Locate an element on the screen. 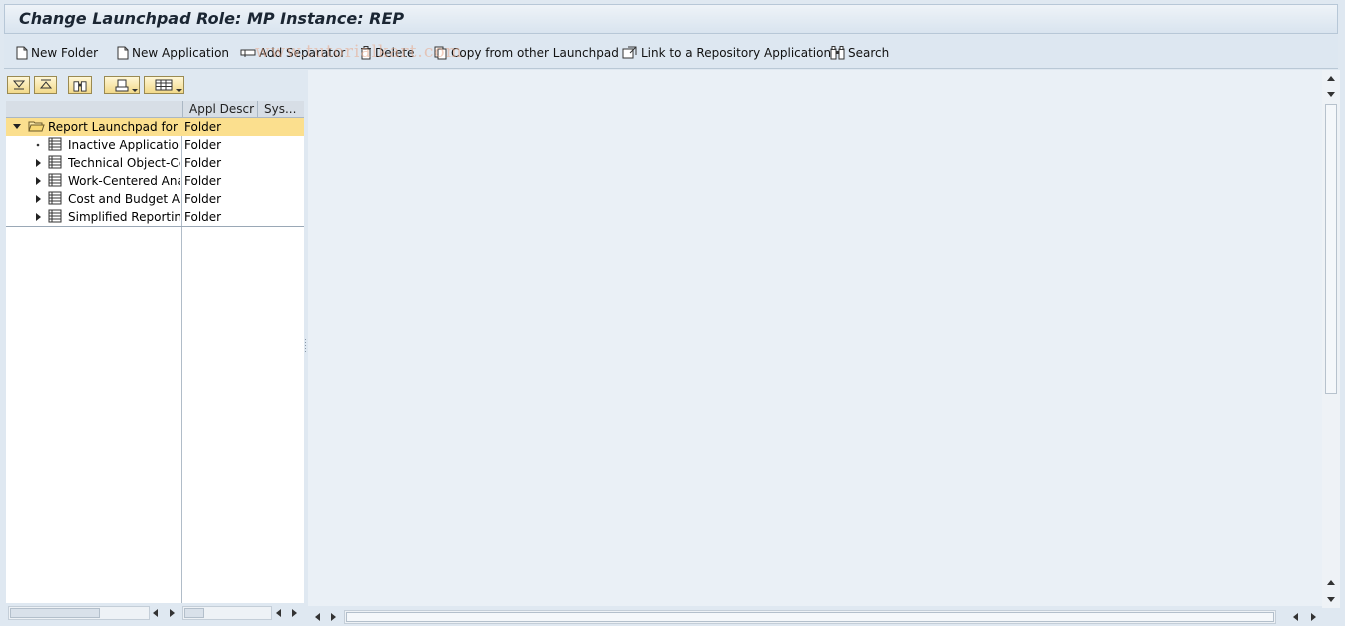  collapse-all-icon is located at coordinates (45, 84).